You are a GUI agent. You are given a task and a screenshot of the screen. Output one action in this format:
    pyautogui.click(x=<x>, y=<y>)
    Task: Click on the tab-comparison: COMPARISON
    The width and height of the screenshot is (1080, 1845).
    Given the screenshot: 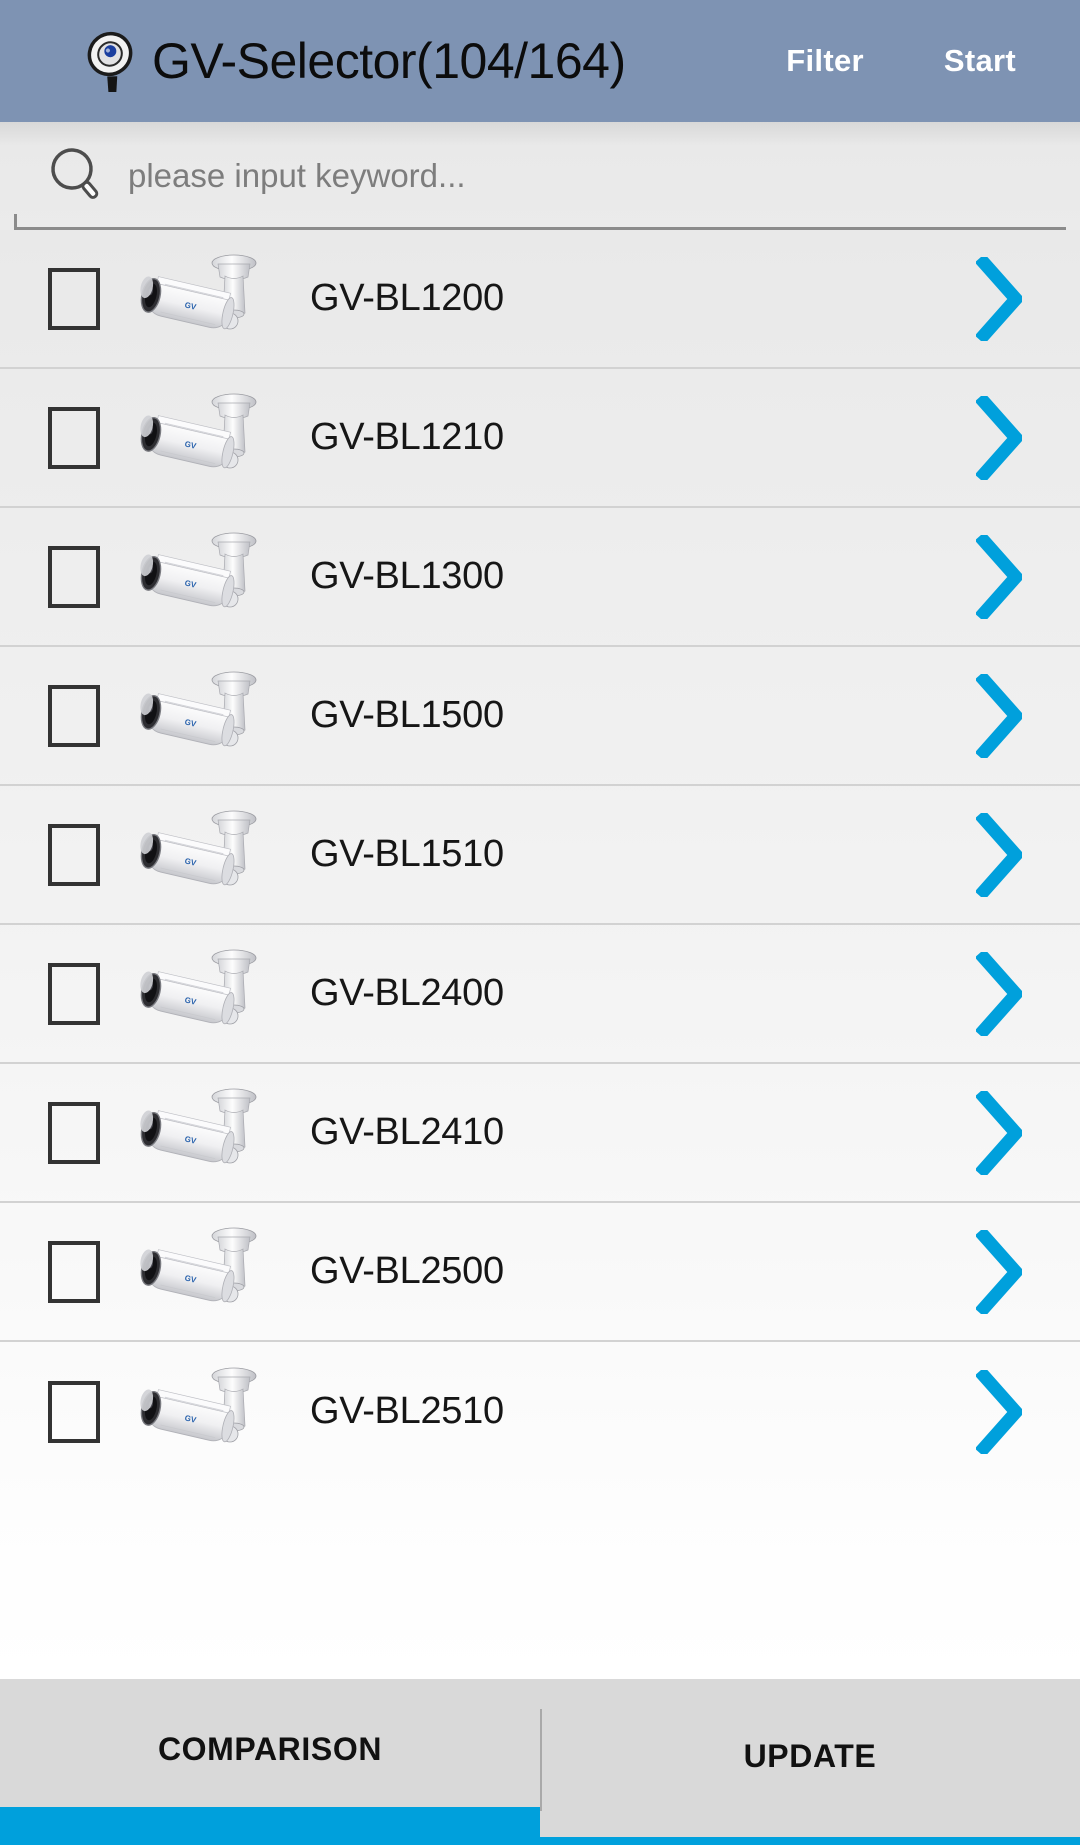 What is the action you would take?
    pyautogui.click(x=270, y=1762)
    